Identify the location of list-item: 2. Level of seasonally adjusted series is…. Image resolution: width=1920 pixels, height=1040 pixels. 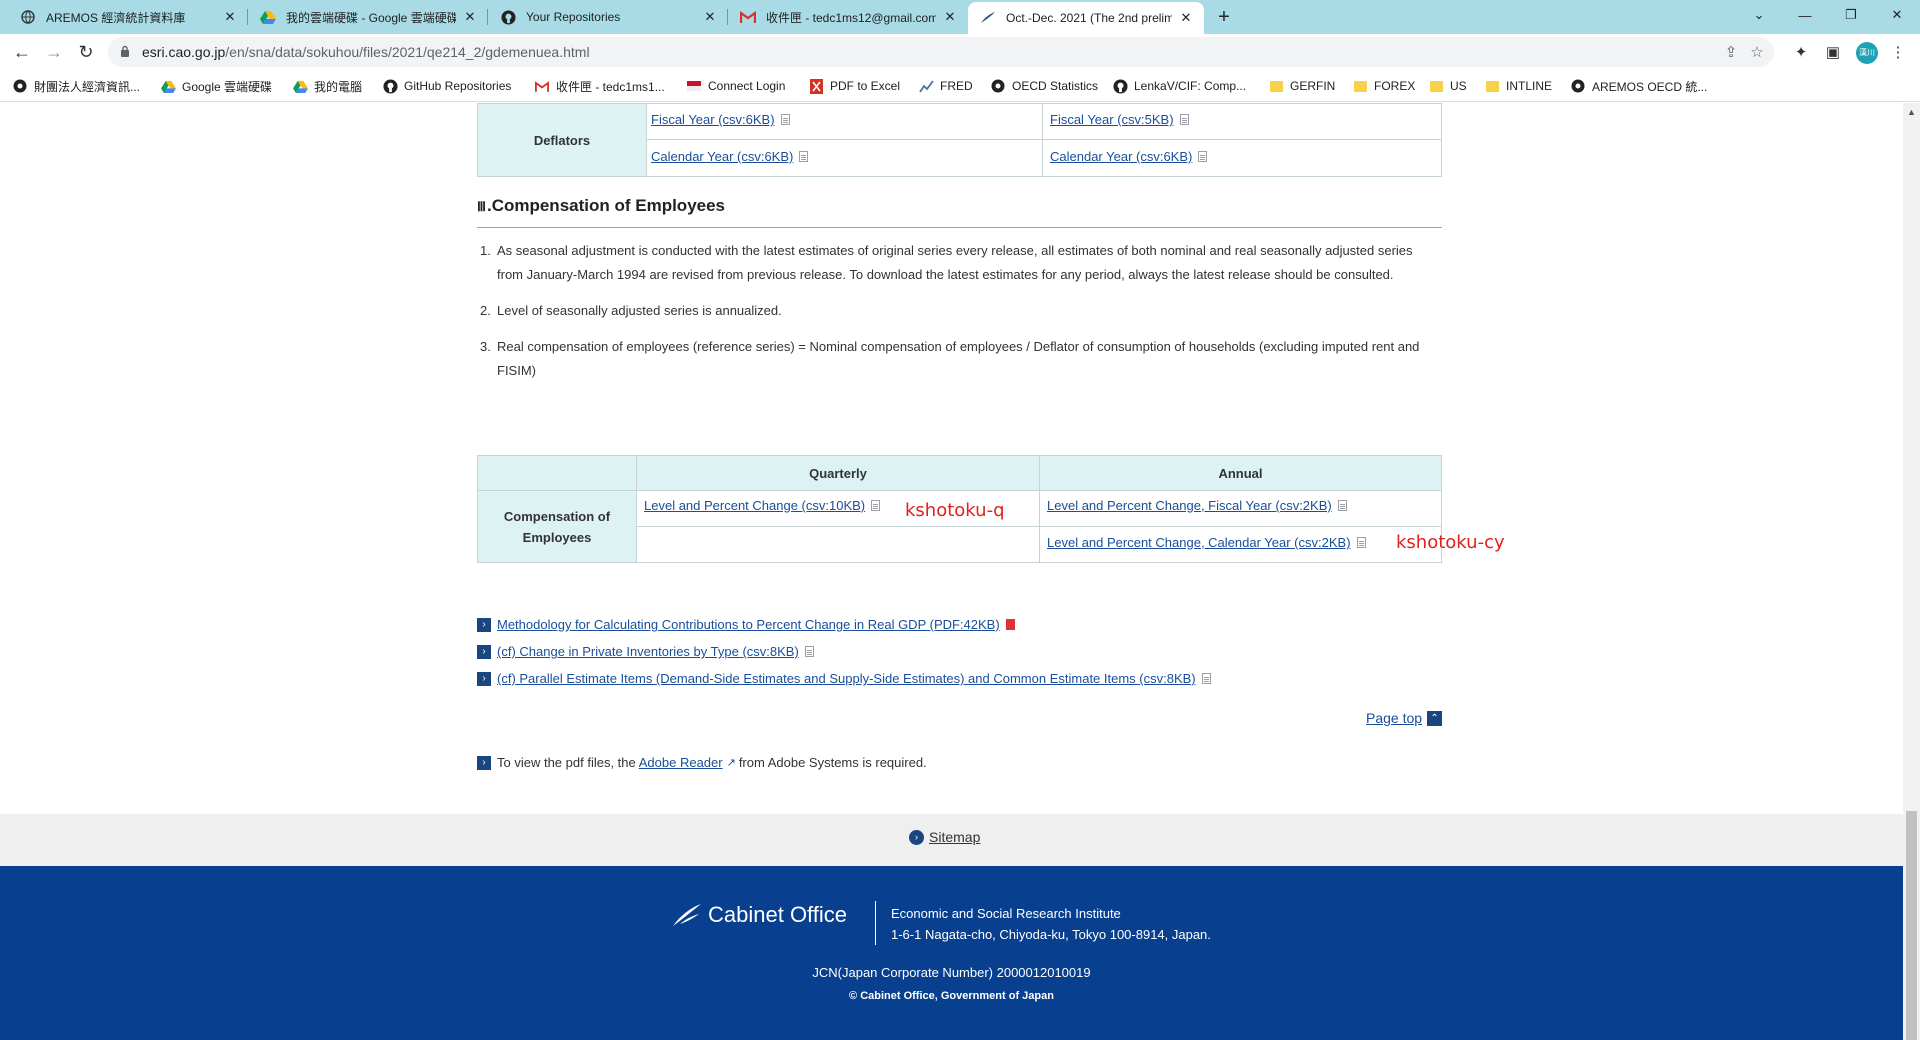
(960, 311).